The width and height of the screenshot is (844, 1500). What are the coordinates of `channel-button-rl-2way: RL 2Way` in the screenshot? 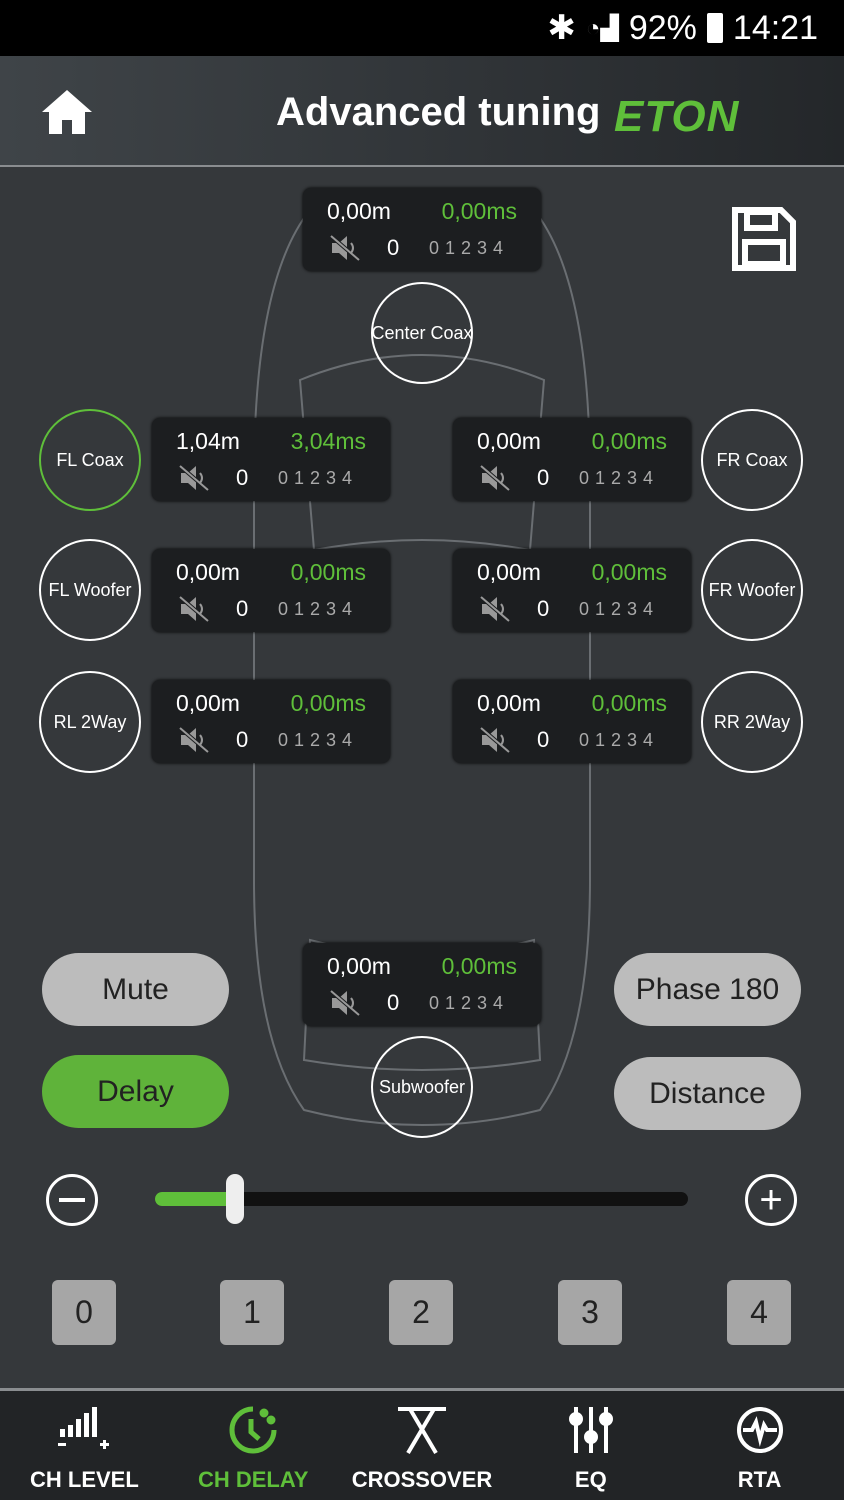 It's located at (90, 722).